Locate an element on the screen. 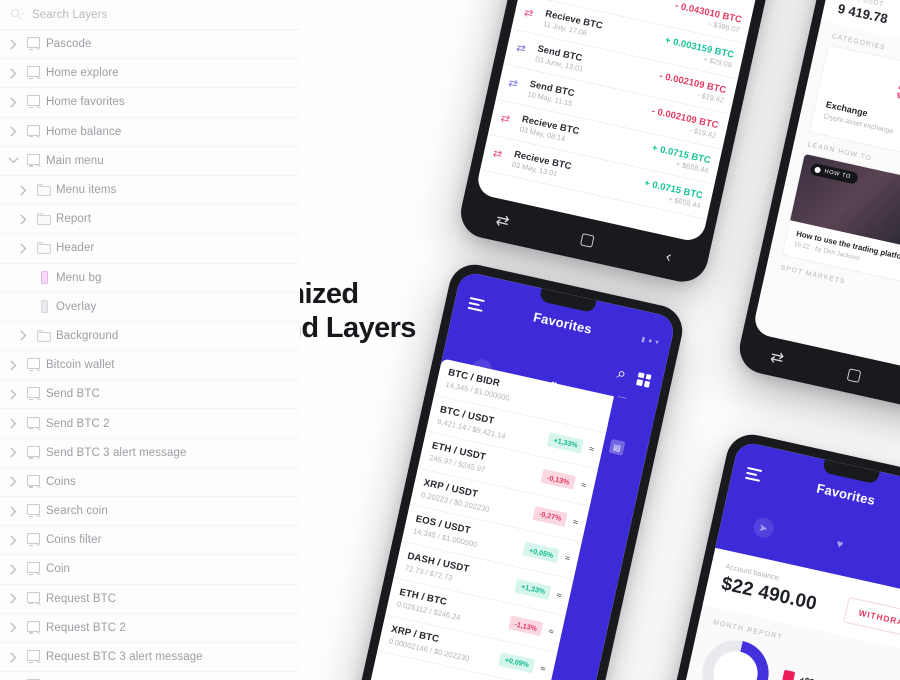 The image size is (900, 680). notch is located at coordinates (851, 472).